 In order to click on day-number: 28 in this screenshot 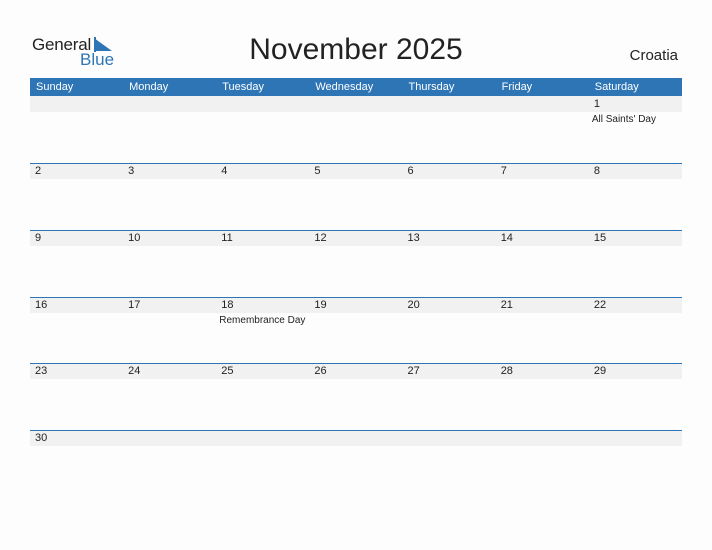, I will do `click(506, 371)`.